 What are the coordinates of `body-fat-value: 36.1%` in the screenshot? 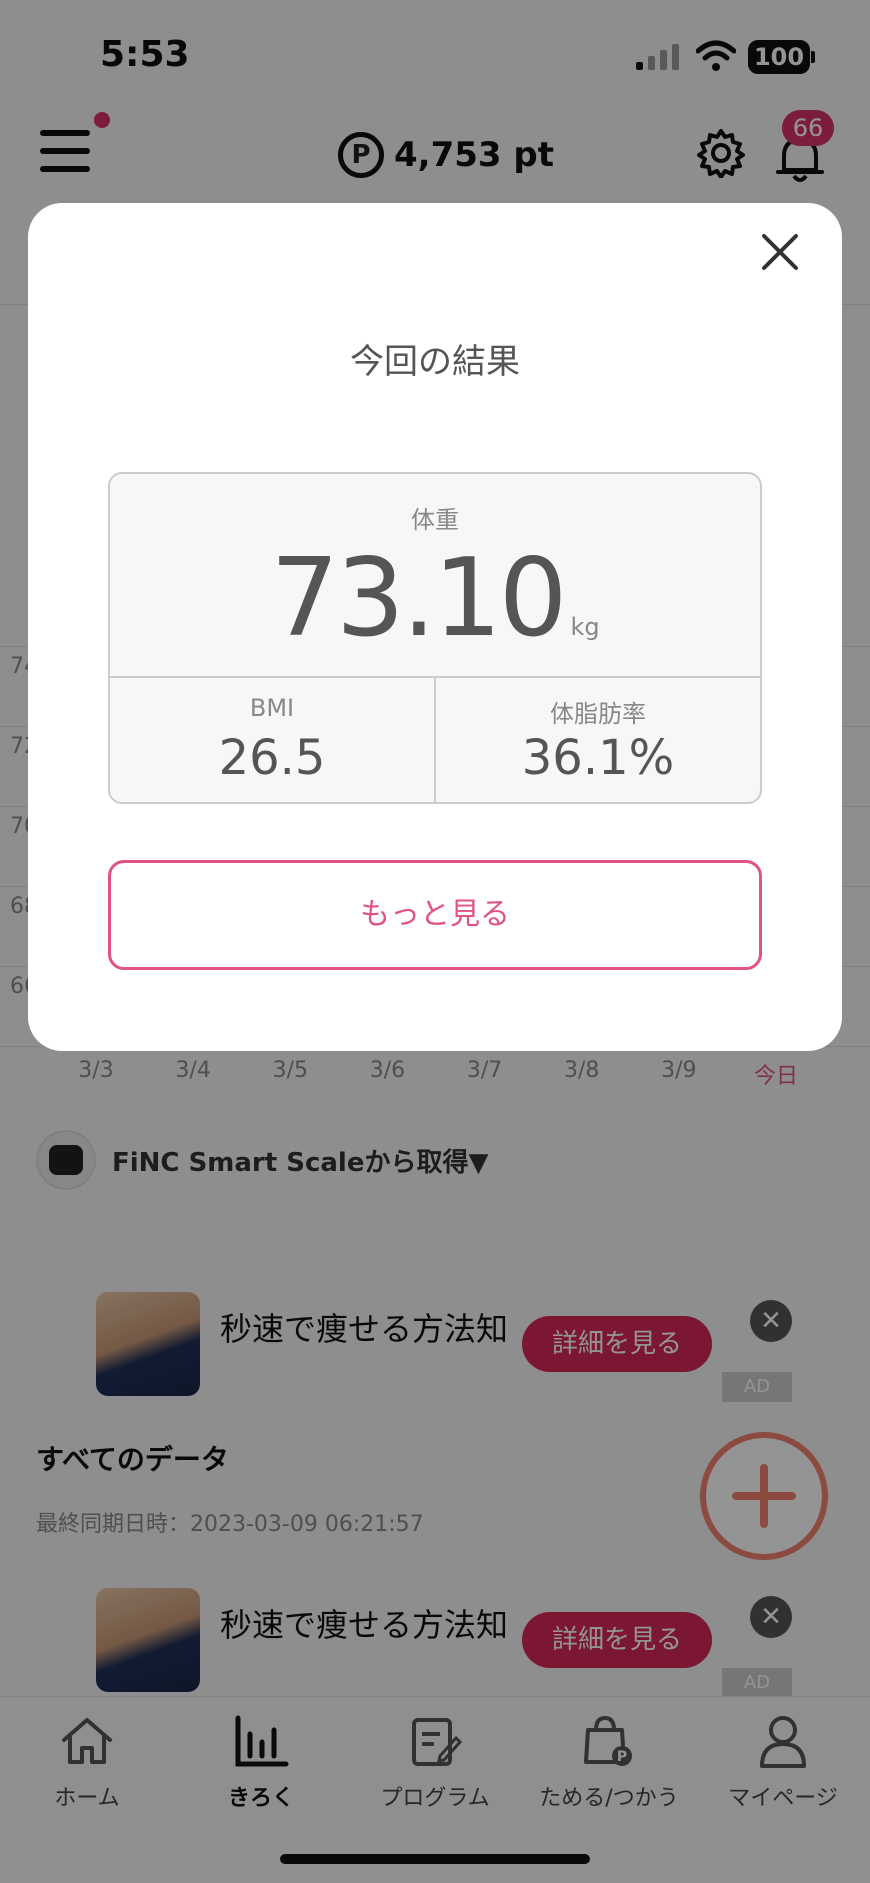 It's located at (598, 758).